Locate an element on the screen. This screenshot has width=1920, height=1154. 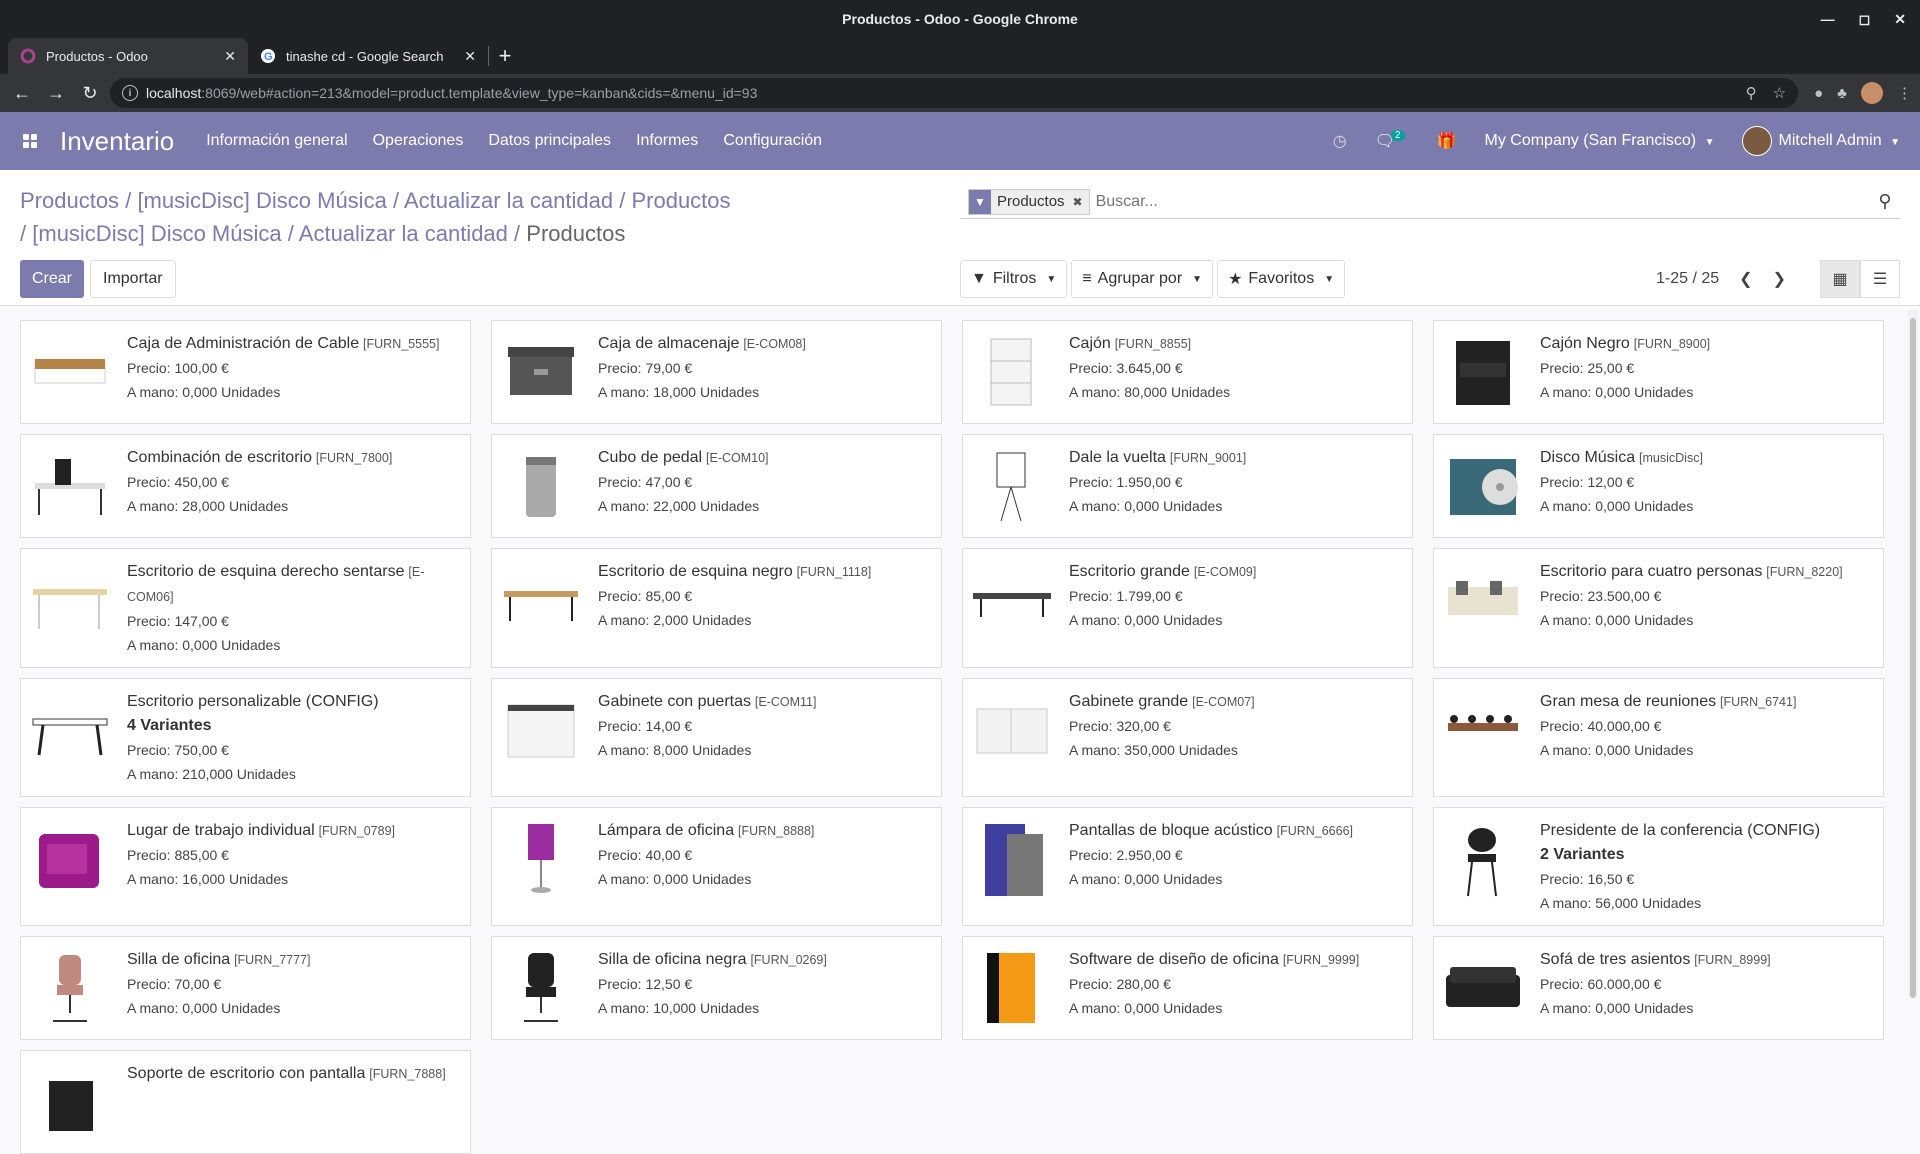
product-price: Precio: 12,00 € is located at coordinates (1587, 482).